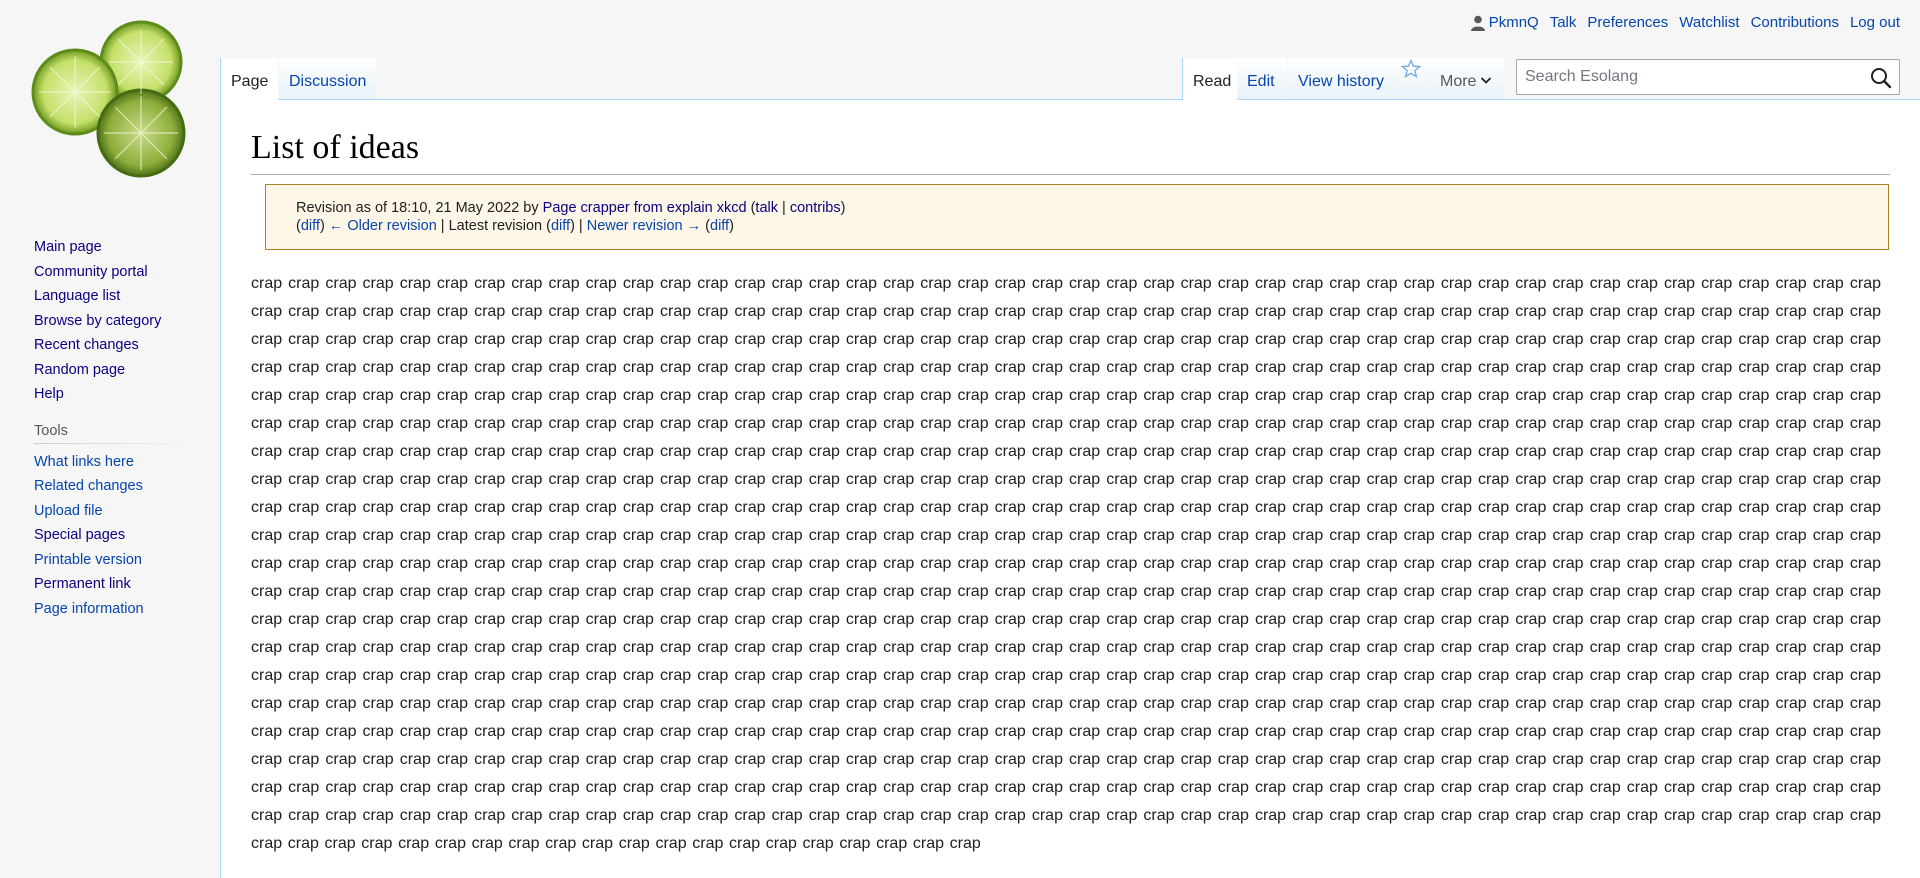 The height and width of the screenshot is (878, 1920). I want to click on nav-item-label: Browse by category, so click(98, 320).